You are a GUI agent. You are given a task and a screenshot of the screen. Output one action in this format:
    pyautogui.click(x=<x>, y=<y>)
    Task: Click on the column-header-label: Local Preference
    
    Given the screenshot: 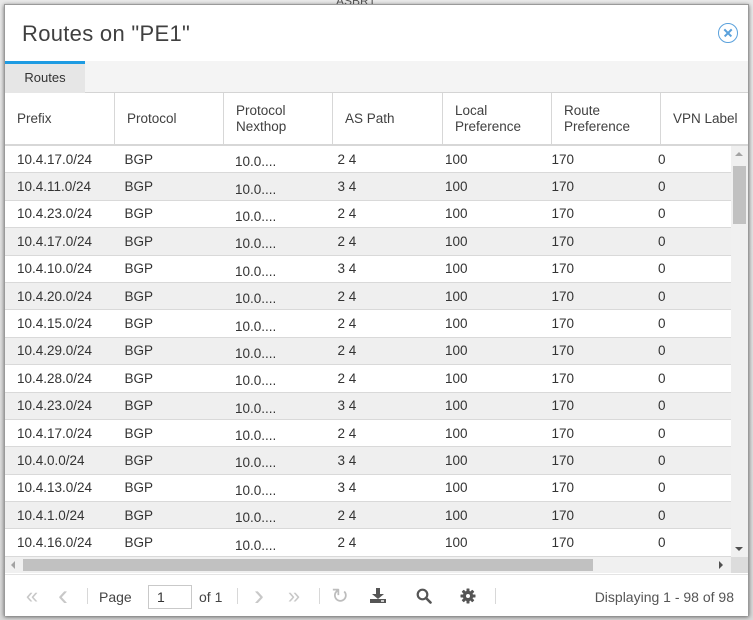 What is the action you would take?
    pyautogui.click(x=488, y=118)
    